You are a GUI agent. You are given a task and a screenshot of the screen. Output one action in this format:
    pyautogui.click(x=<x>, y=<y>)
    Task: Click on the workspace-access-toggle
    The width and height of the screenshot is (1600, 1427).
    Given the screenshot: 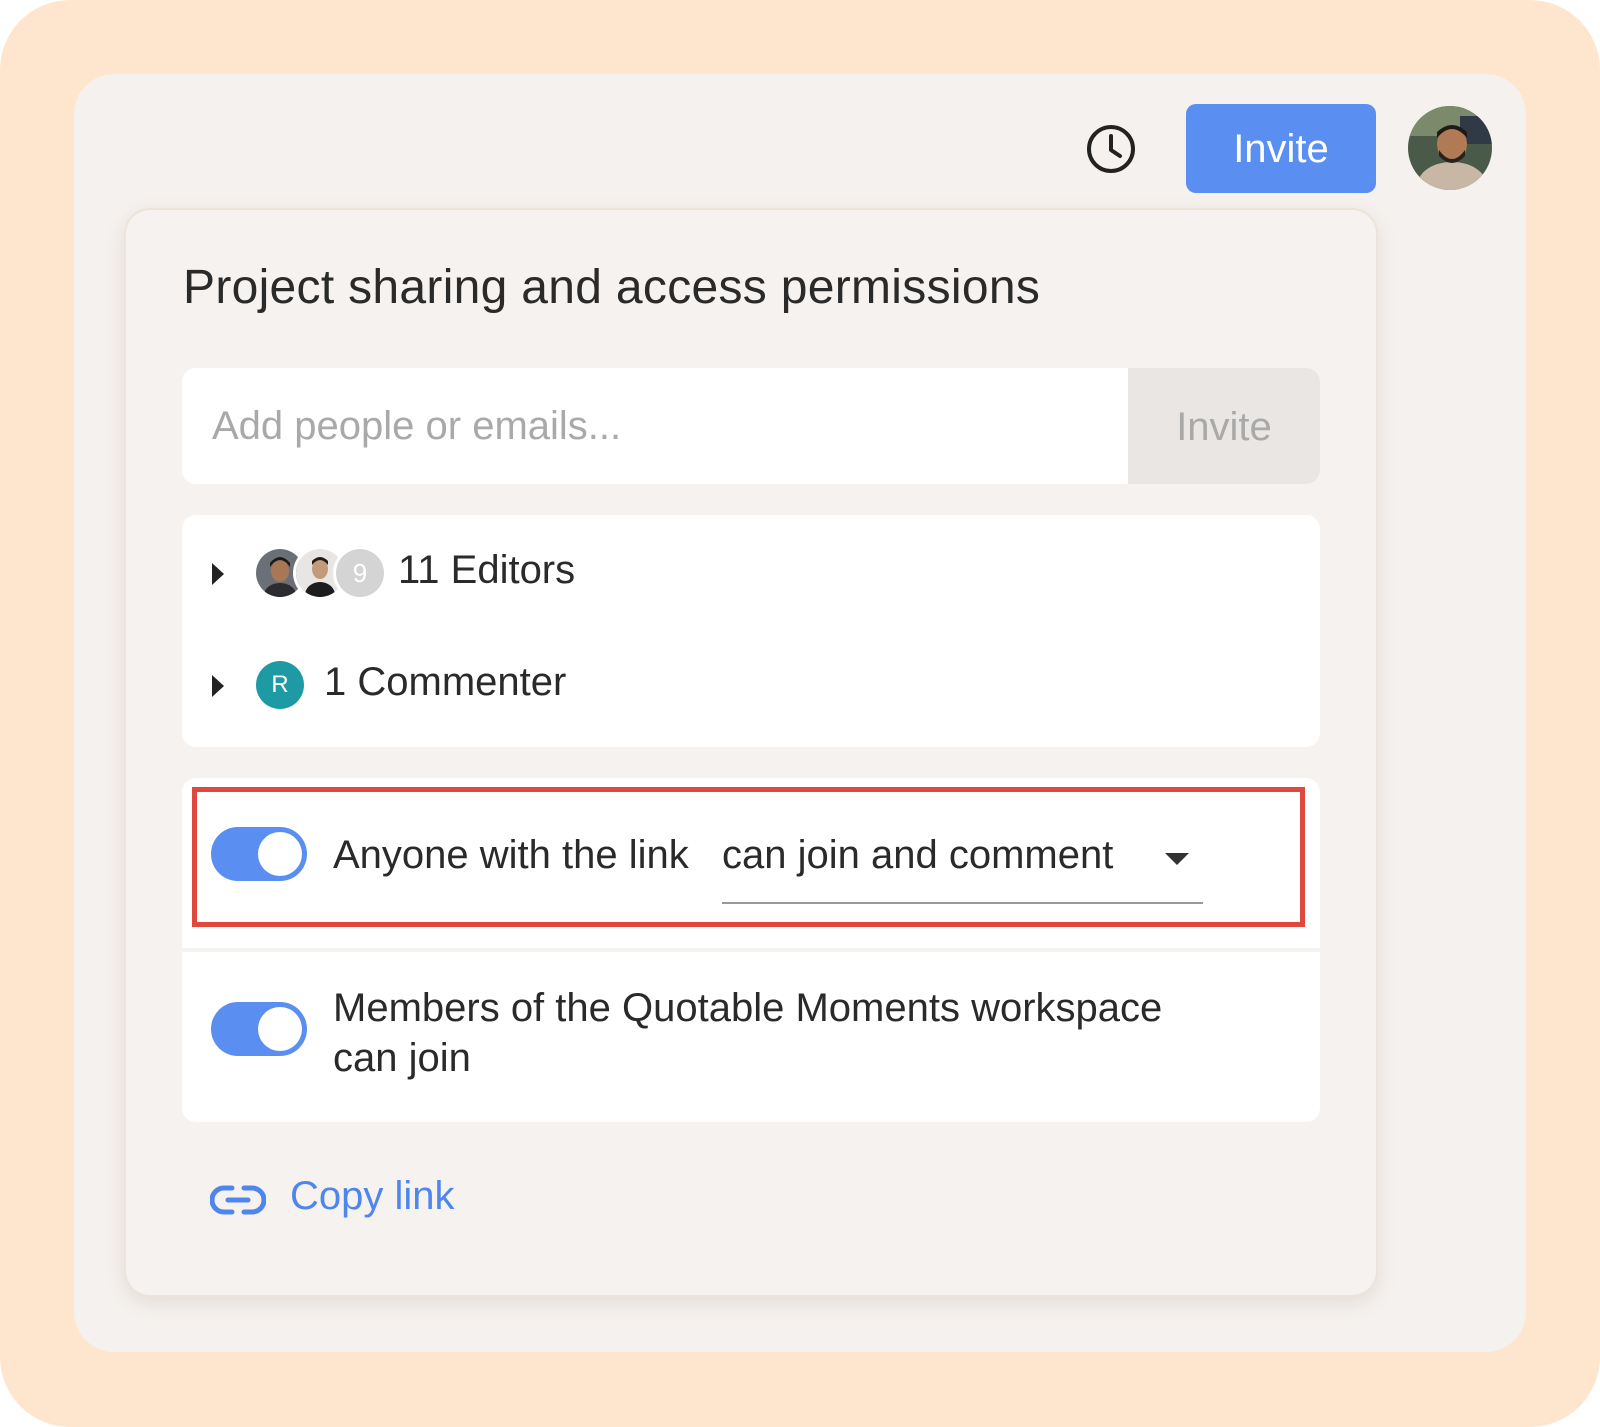 What is the action you would take?
    pyautogui.click(x=259, y=1029)
    